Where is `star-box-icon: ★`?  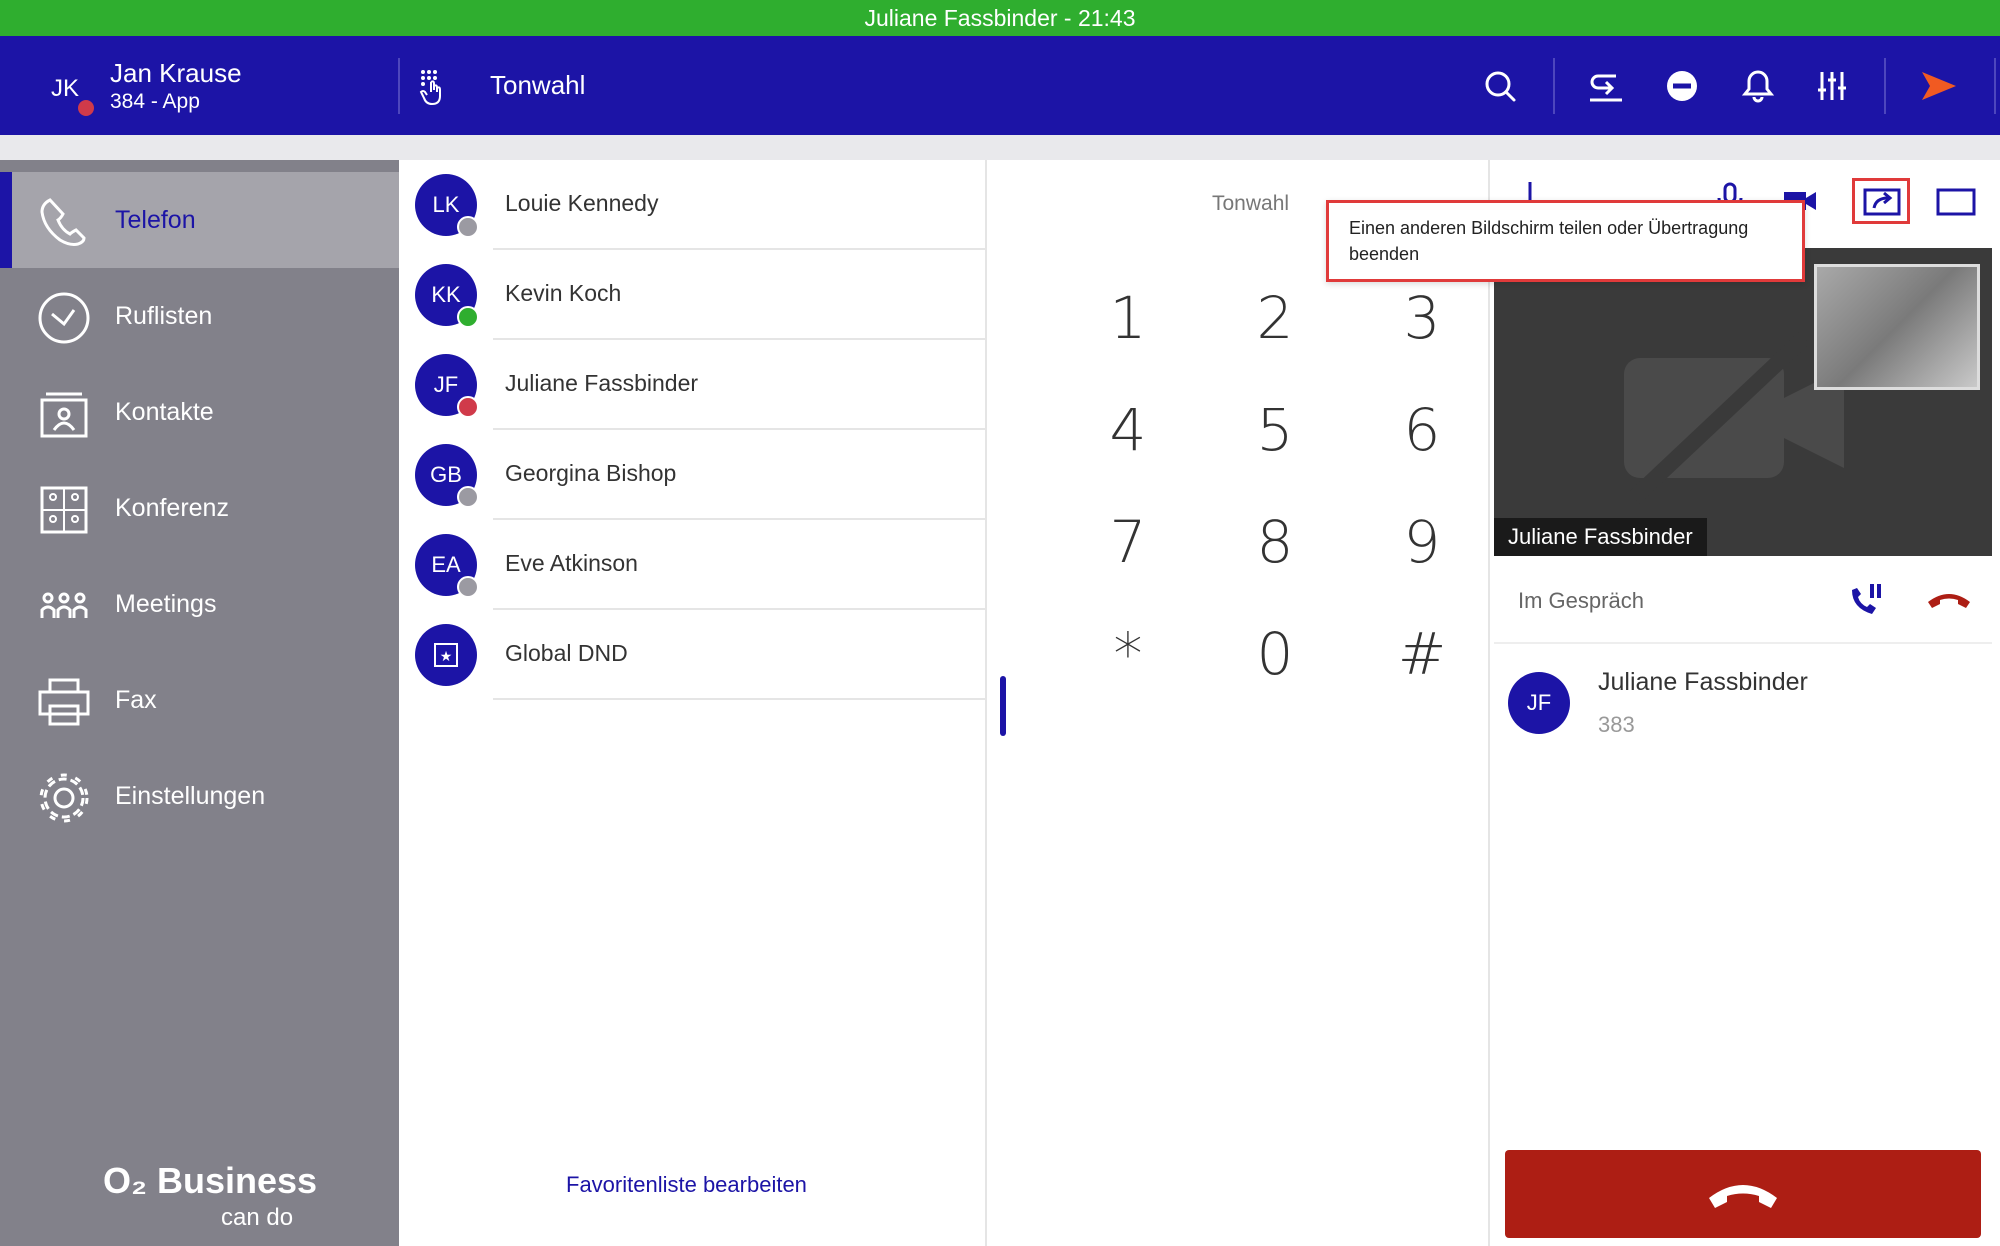
star-box-icon: ★ is located at coordinates (446, 655).